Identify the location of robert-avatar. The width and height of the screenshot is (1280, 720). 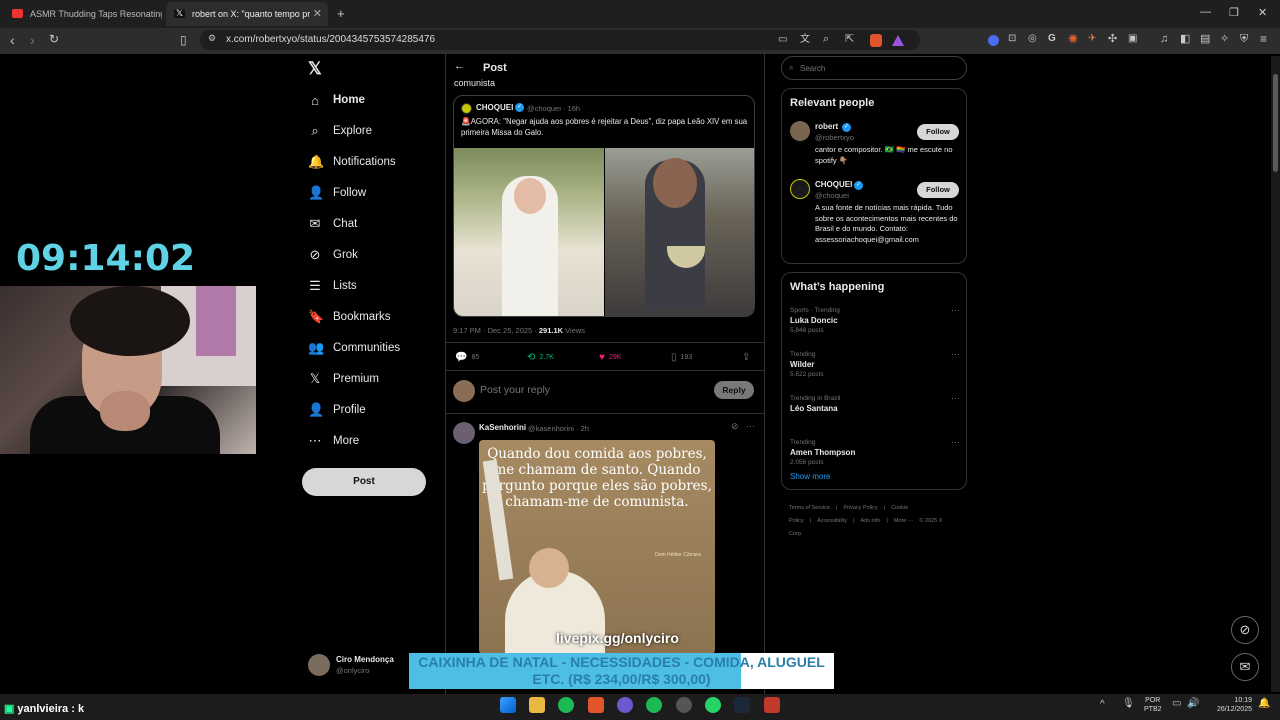
(800, 131).